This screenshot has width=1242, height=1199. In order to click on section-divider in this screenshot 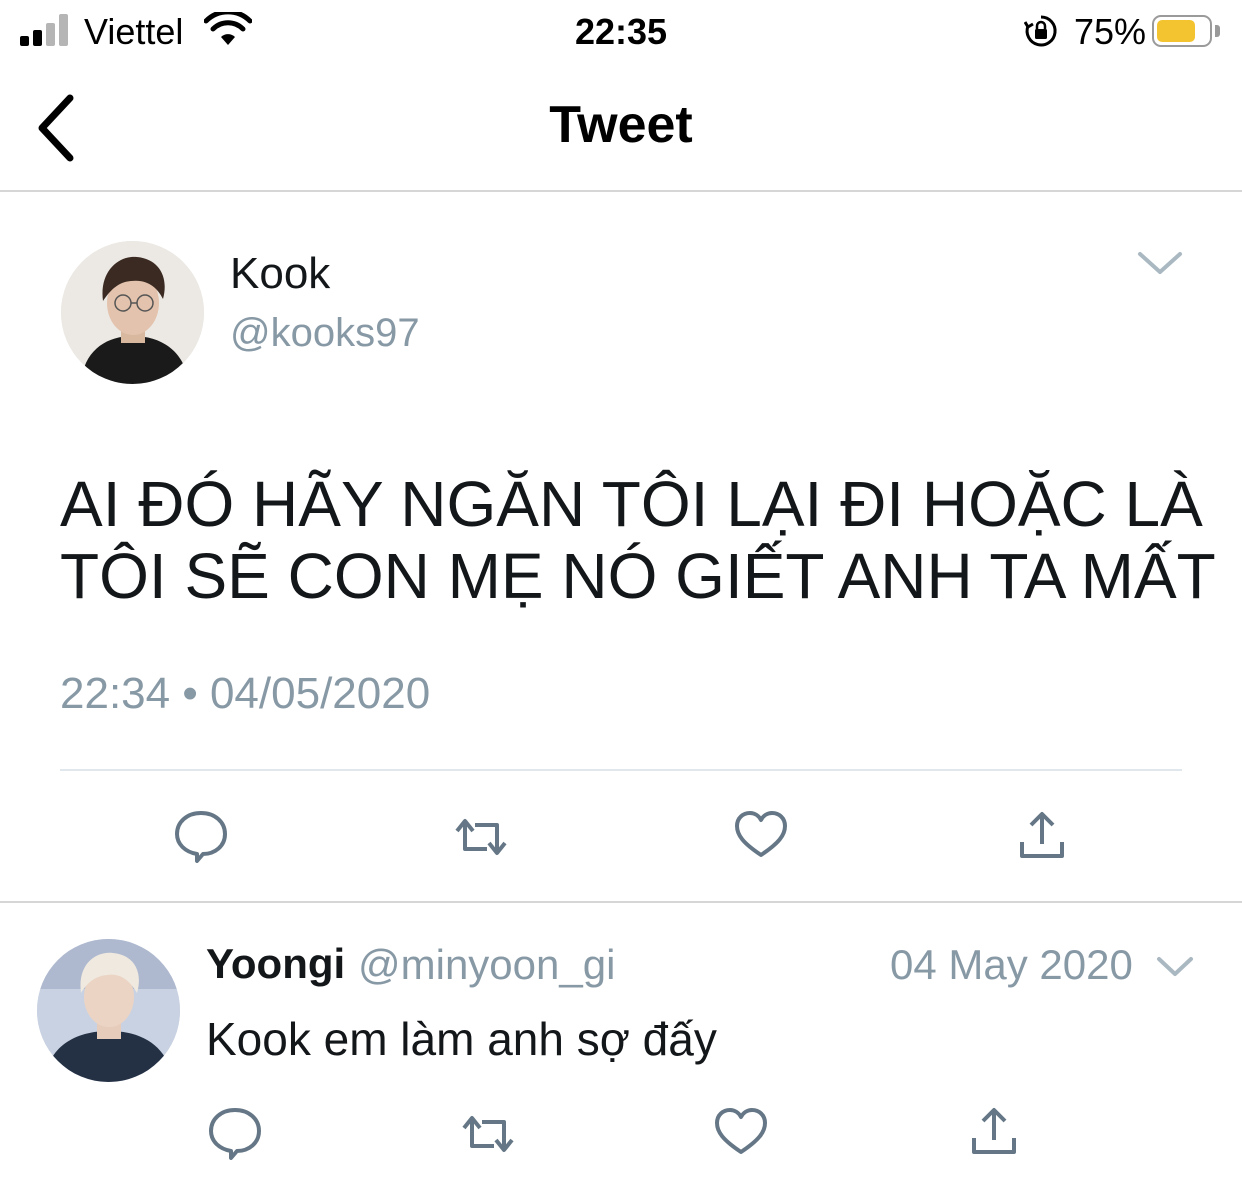, I will do `click(621, 902)`.